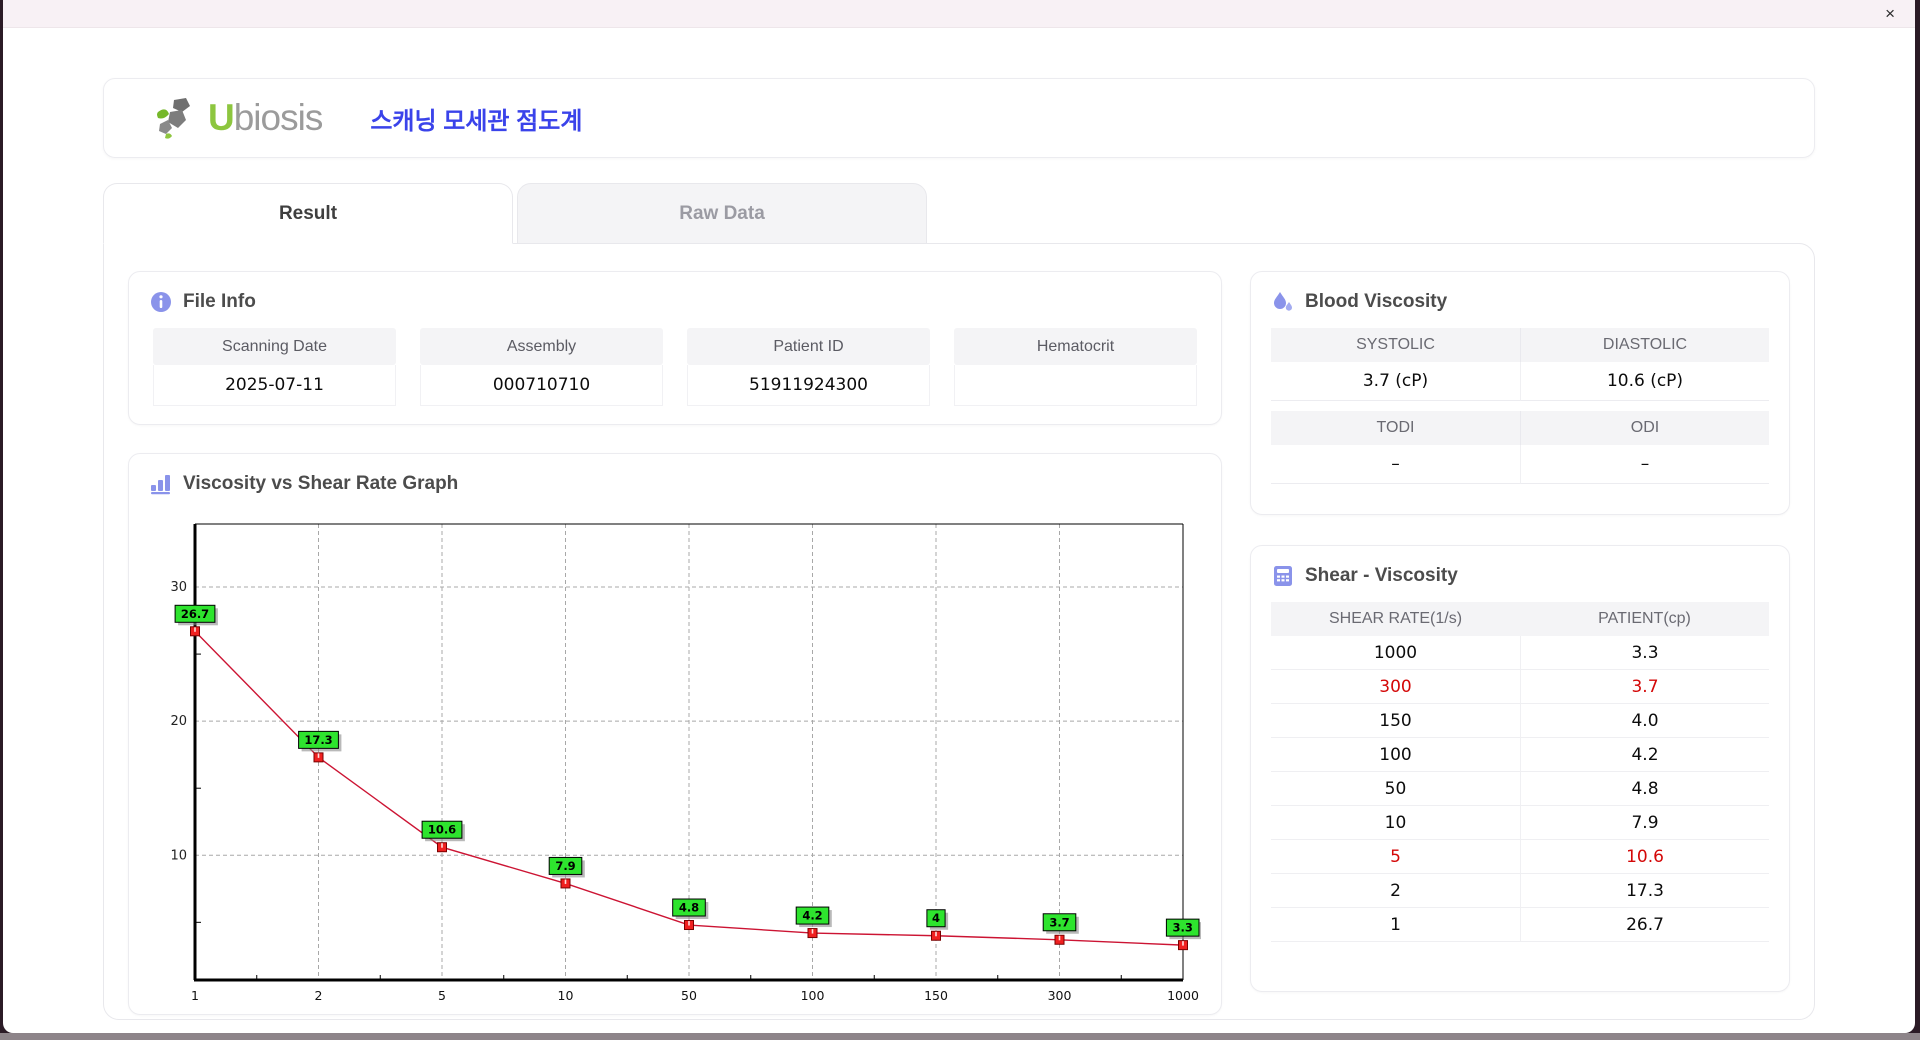  Describe the element at coordinates (1075, 346) in the screenshot. I see `file-info-field-label: Hematocrit` at that location.